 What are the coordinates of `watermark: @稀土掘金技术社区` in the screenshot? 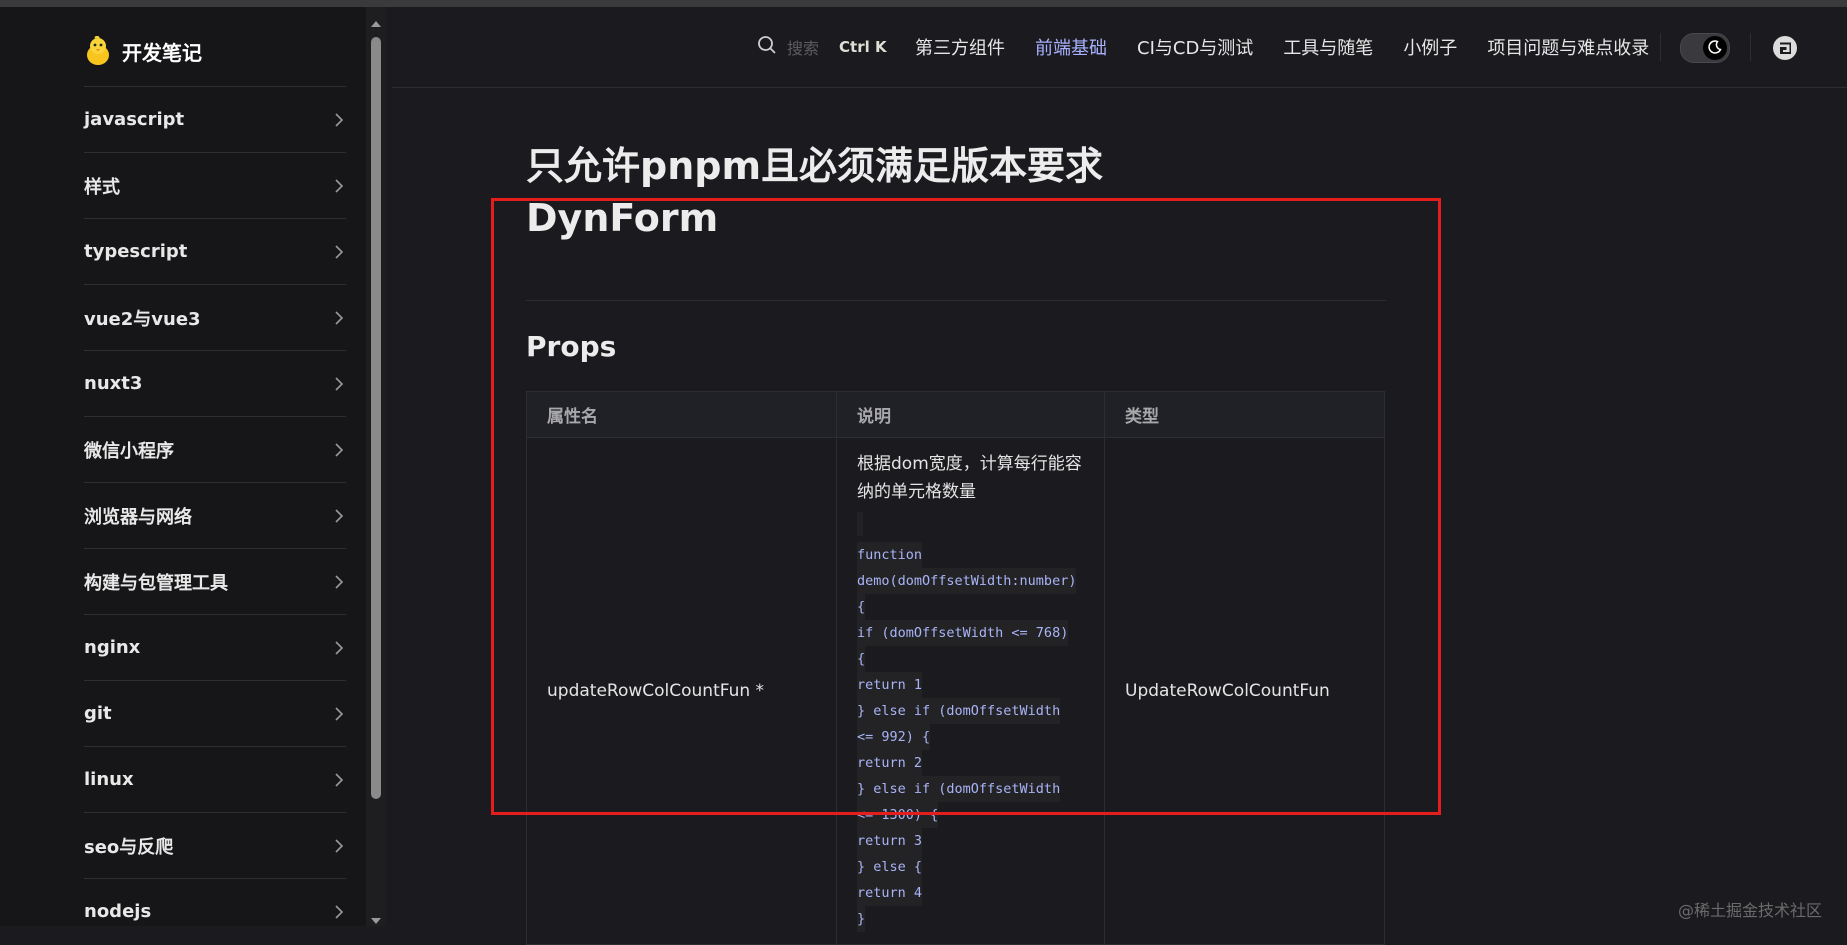 It's located at (1750, 910).